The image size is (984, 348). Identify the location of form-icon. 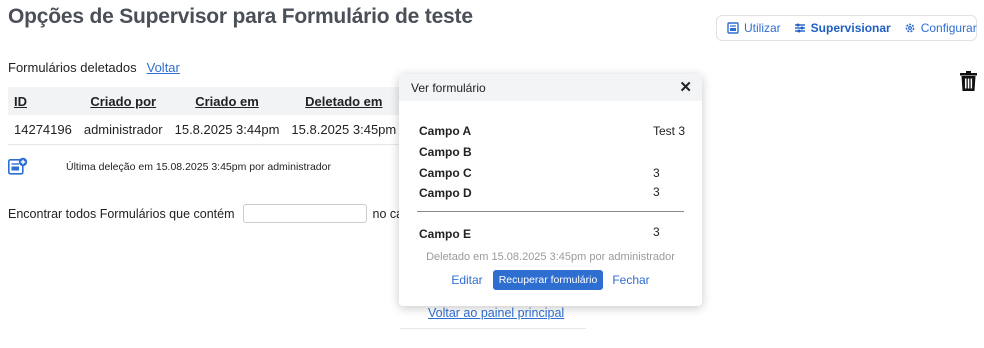
(733, 28).